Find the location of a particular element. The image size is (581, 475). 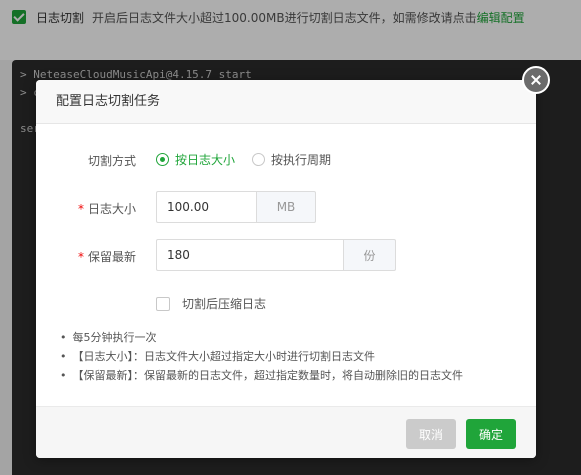

keep-latest-unit: 份 is located at coordinates (369, 255).